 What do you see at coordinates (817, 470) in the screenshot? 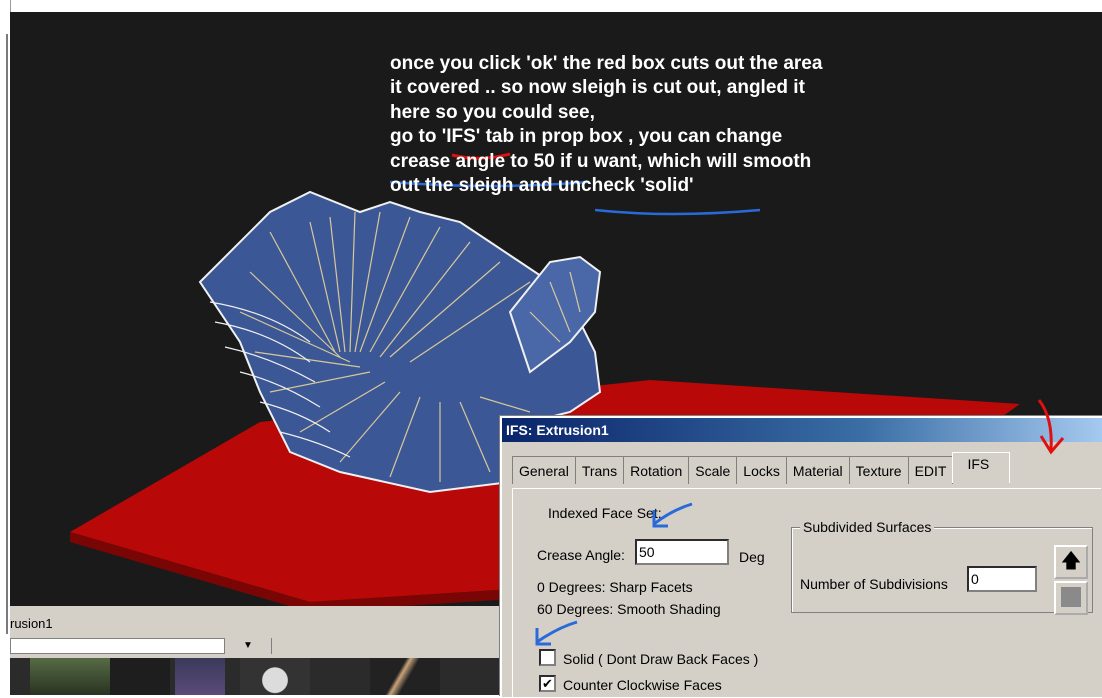
I see `tab-material: Material` at bounding box center [817, 470].